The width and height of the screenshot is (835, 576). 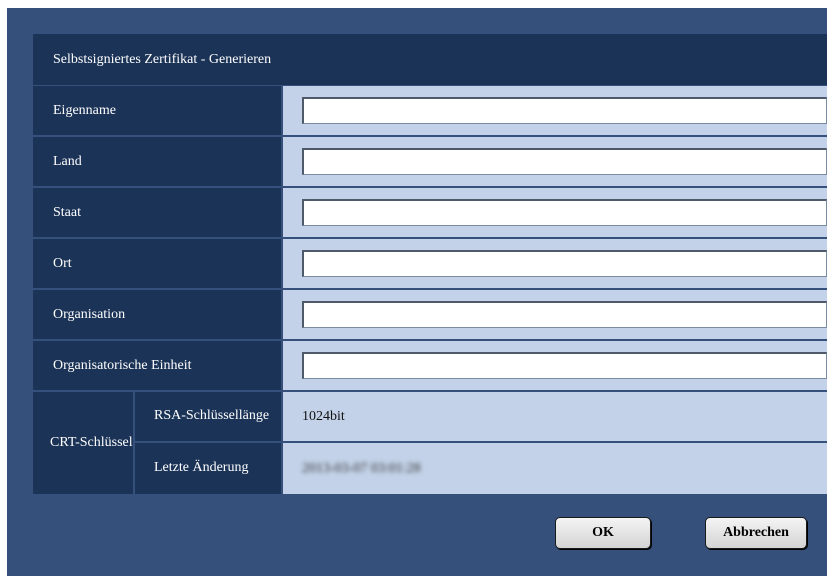 I want to click on cancel-button: Abbrechen, so click(x=756, y=533).